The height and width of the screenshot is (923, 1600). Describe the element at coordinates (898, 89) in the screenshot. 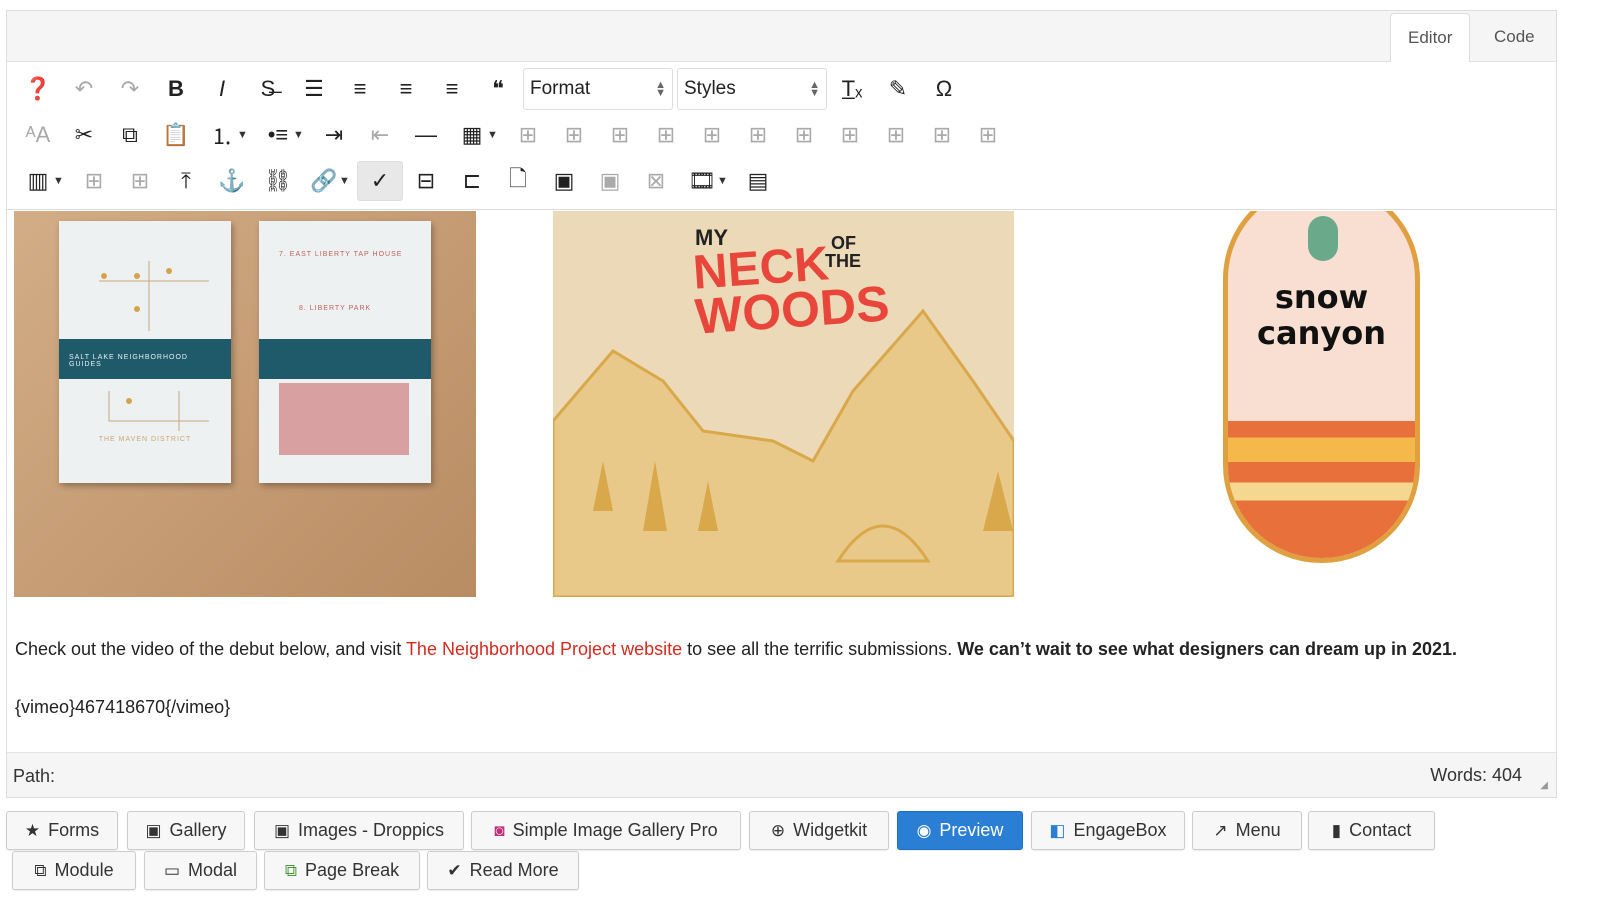

I see `cleanup-button: ✎` at that location.